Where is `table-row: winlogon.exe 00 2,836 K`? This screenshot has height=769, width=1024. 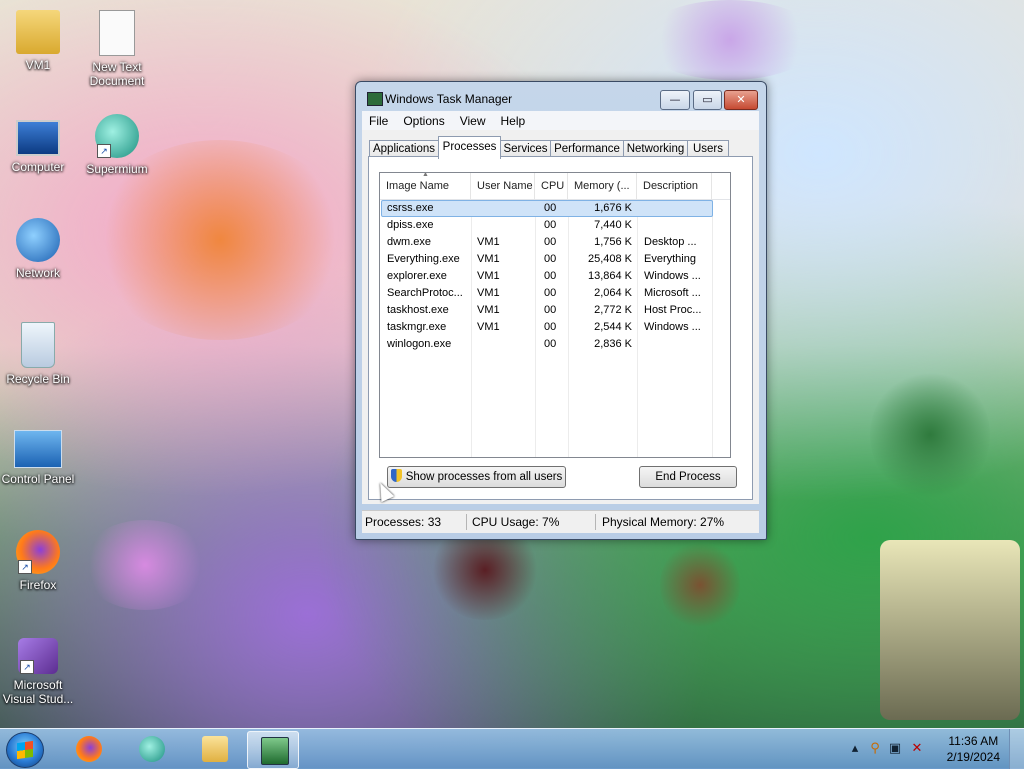 table-row: winlogon.exe 00 2,836 K is located at coordinates (555, 344).